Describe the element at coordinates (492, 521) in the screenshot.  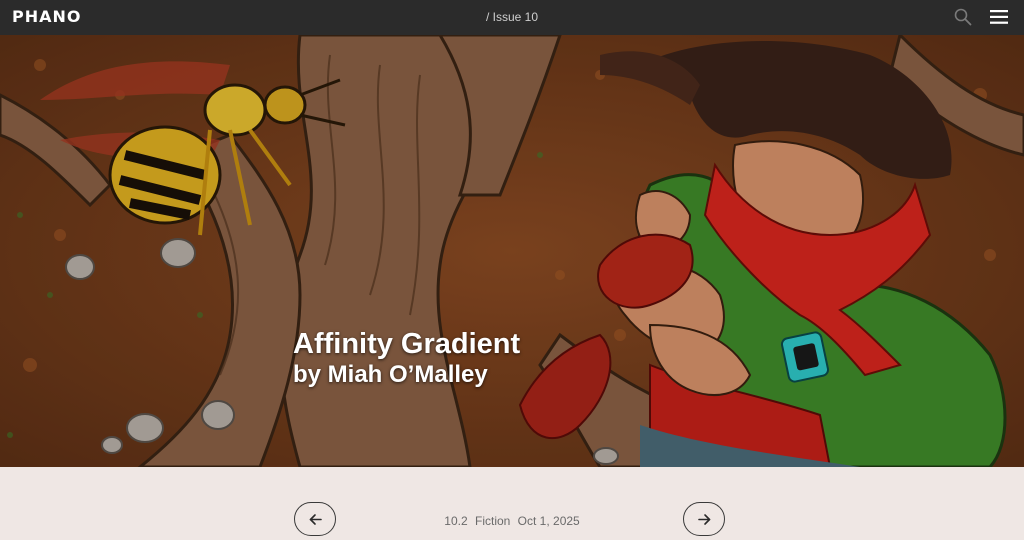
I see `story-category: Fiction` at that location.